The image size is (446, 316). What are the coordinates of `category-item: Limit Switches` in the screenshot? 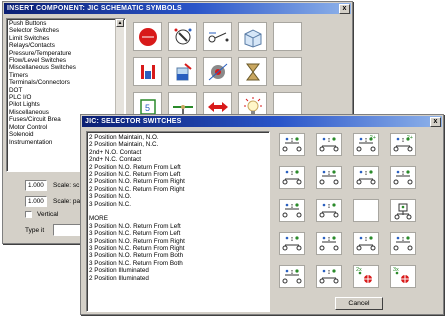 It's located at (66, 38).